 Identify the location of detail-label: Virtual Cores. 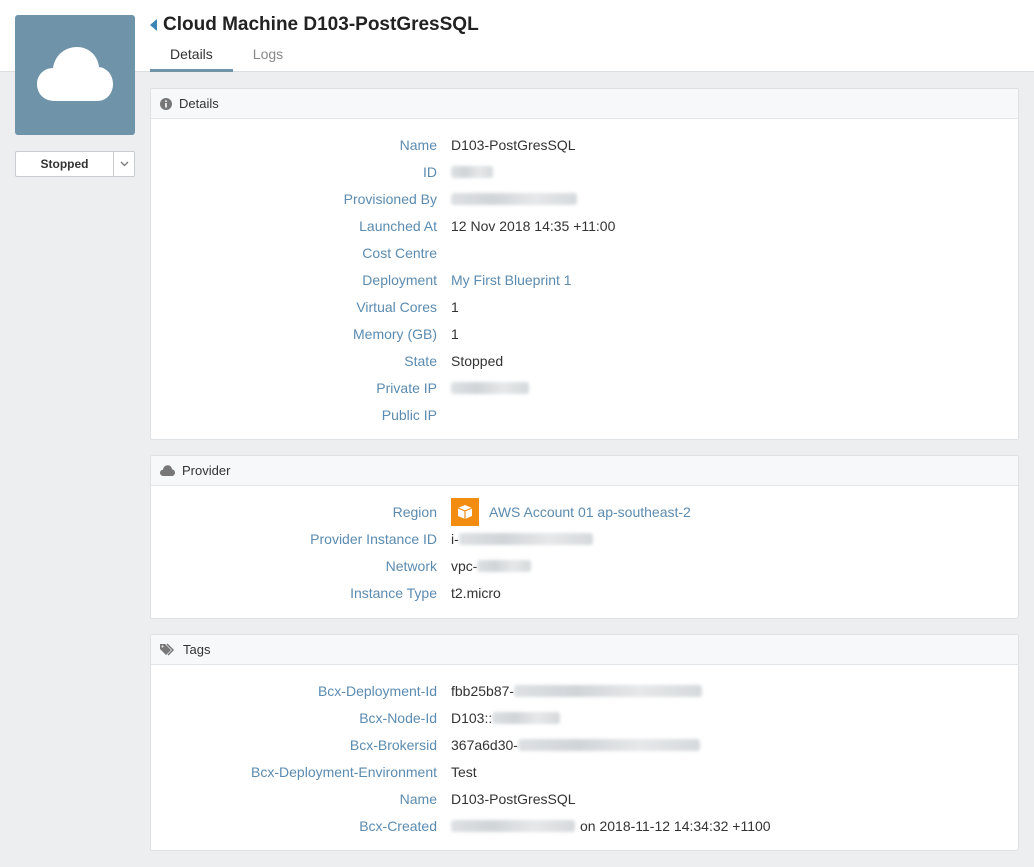
(396, 306).